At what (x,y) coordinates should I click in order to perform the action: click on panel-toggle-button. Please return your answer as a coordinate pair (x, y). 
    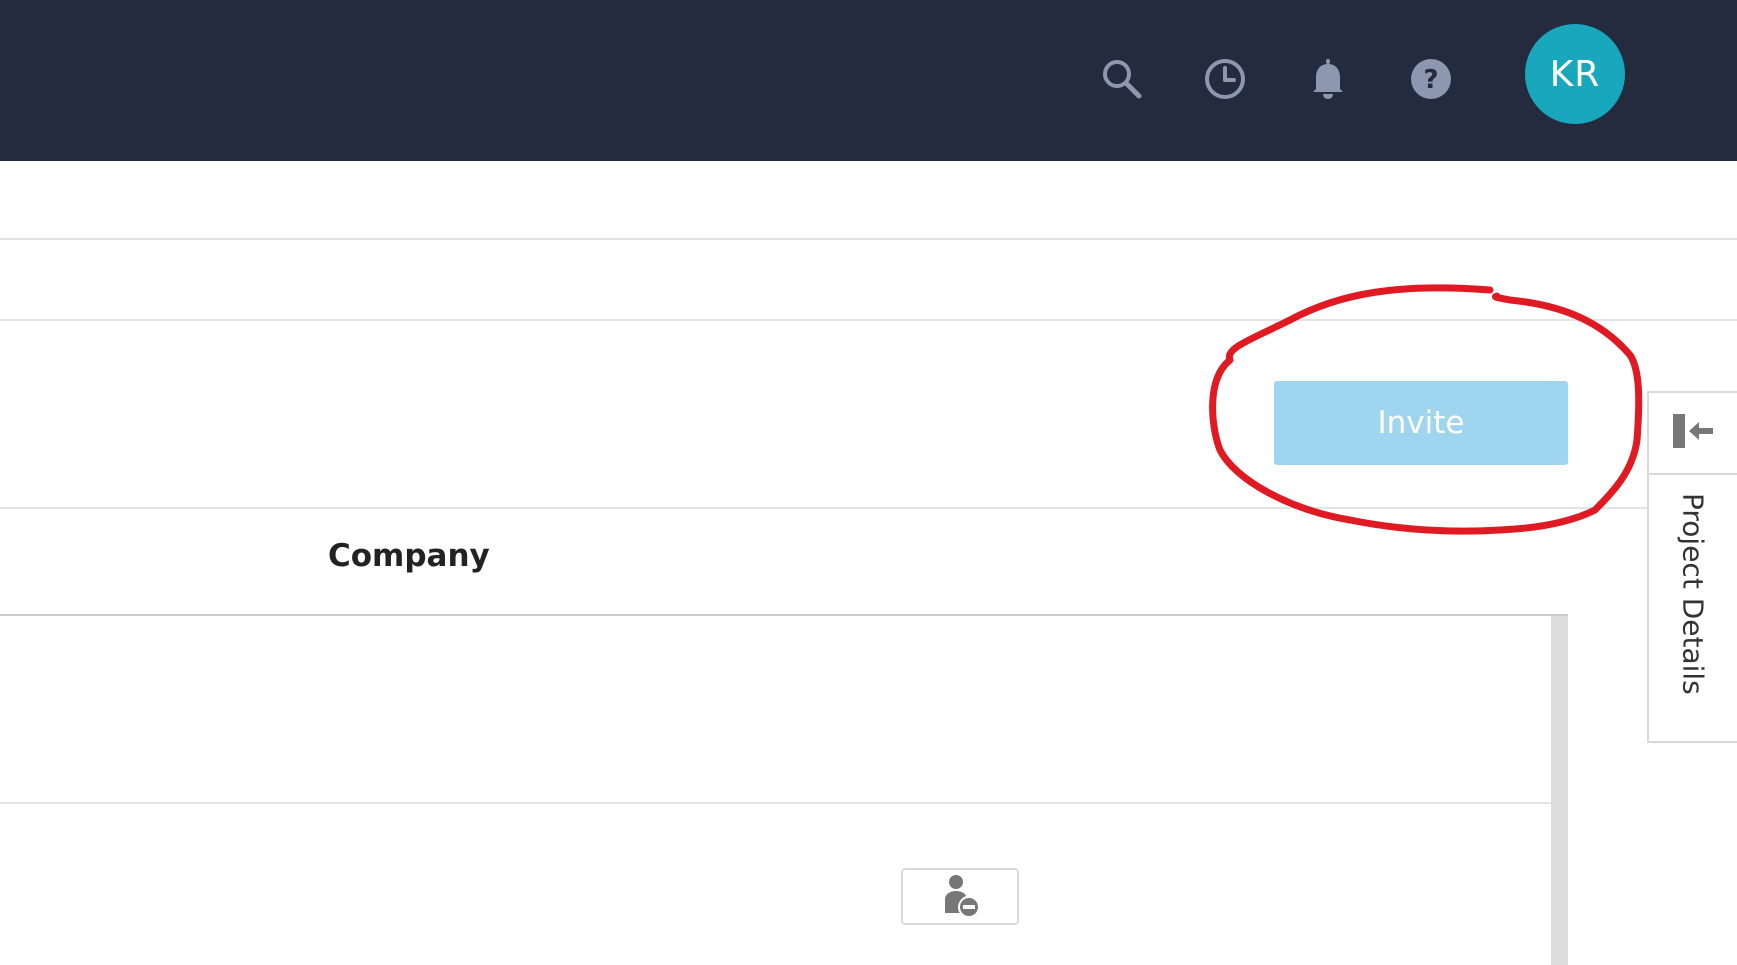
    Looking at the image, I should click on (1693, 434).